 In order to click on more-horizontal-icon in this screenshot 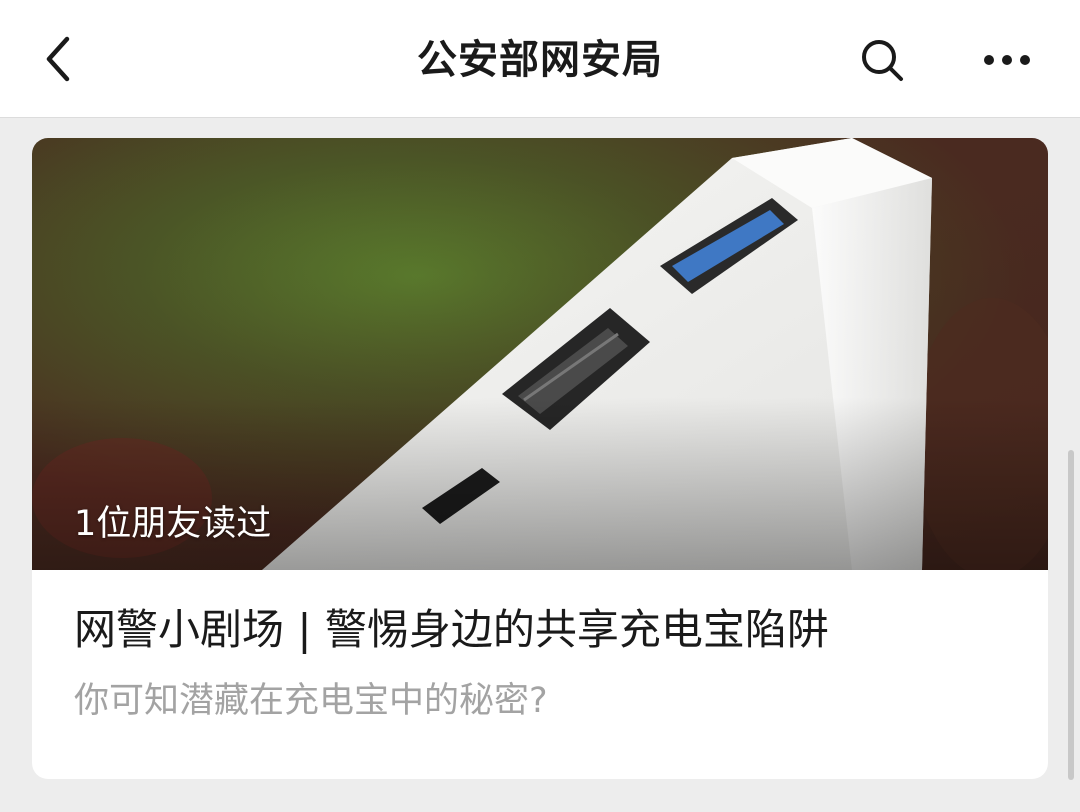, I will do `click(1007, 60)`.